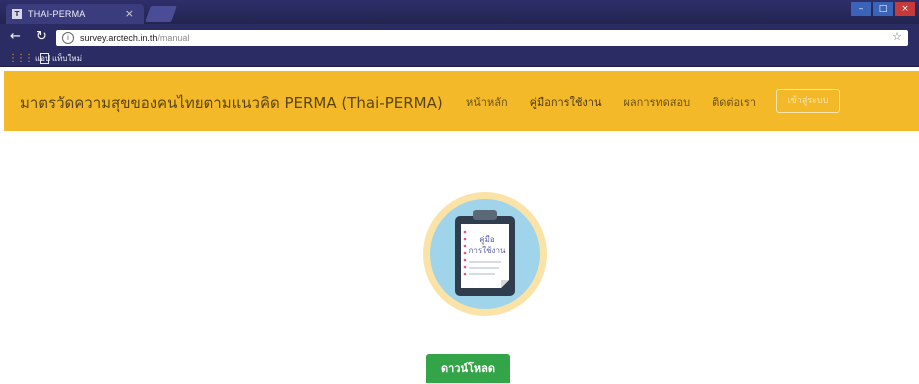  What do you see at coordinates (41, 36) in the screenshot?
I see `reload-icon: ↻` at bounding box center [41, 36].